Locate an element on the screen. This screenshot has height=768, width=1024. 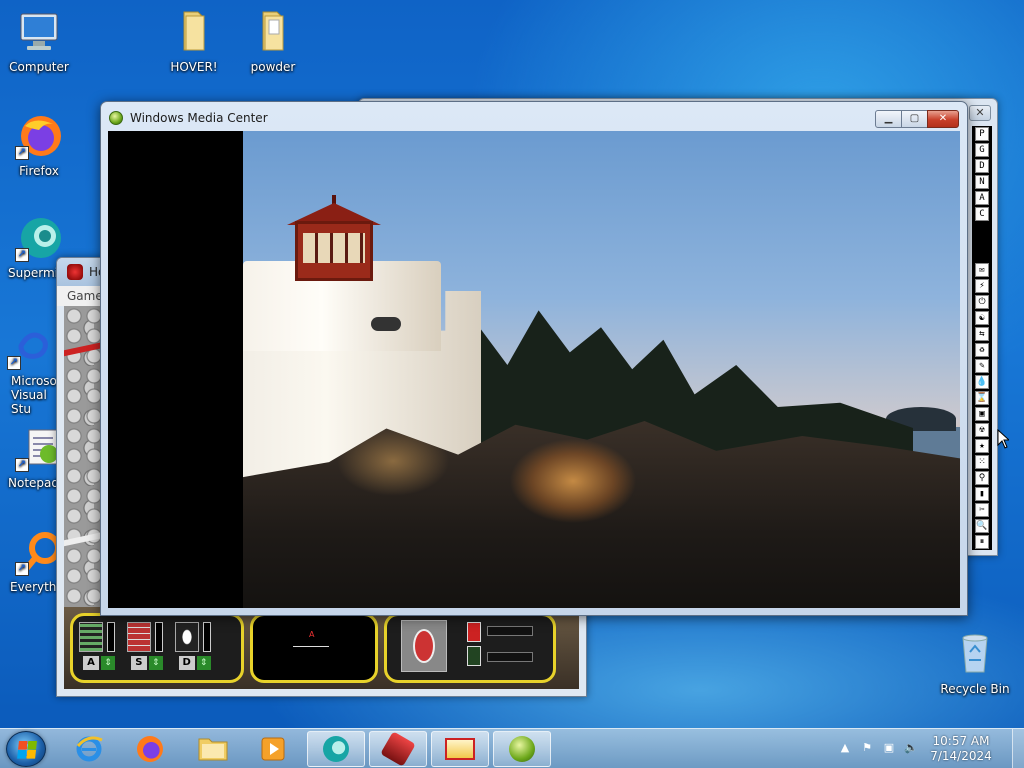
folder-icon is located at coordinates (194, 32).